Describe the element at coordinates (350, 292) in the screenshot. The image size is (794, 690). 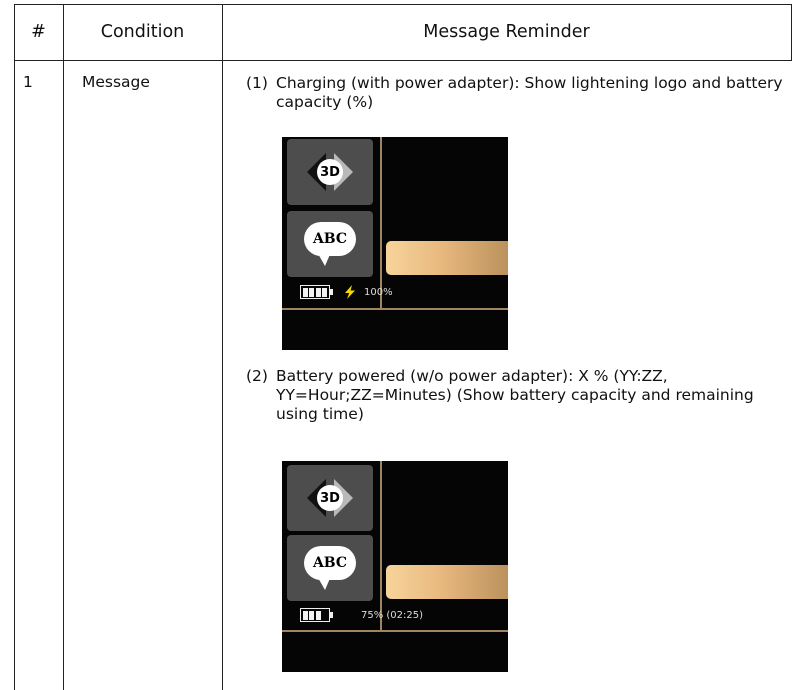
I see `lightning-bolt-icon` at that location.